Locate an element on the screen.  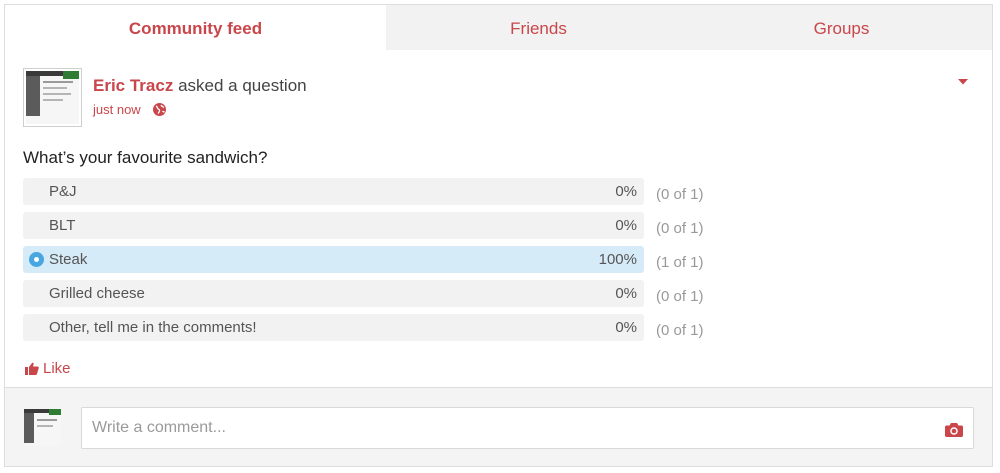
post-meta: just now is located at coordinates (129, 109).